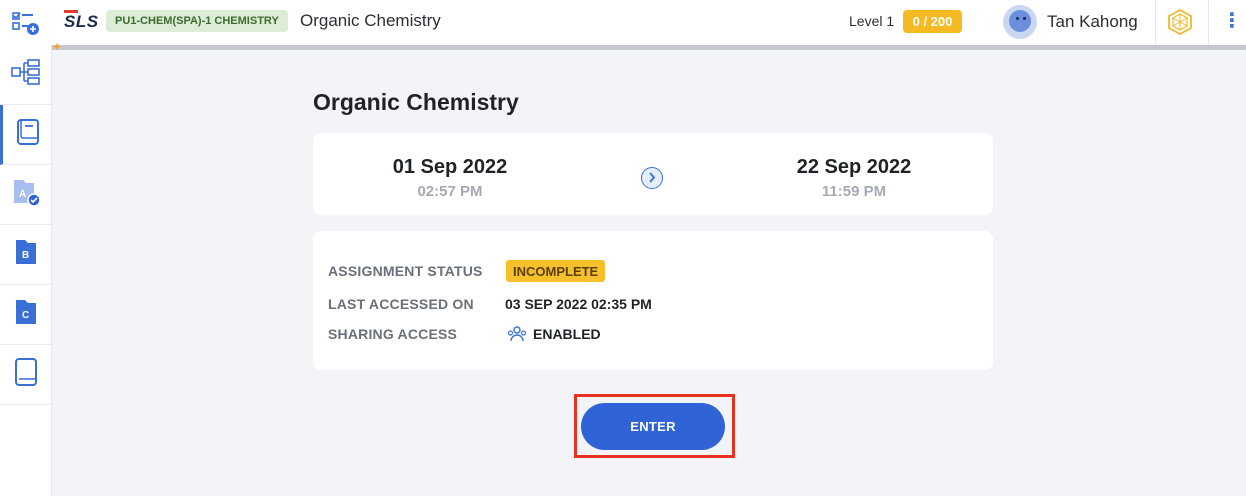 Image resolution: width=1246 pixels, height=496 pixels. Describe the element at coordinates (1092, 22) in the screenshot. I see `user-name: Tan Kahong` at that location.